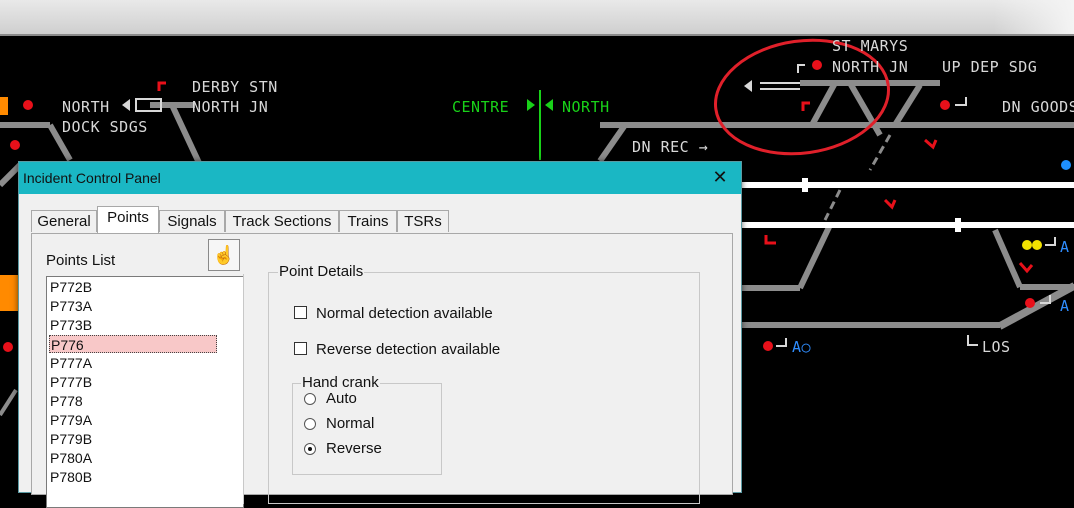  I want to click on label-derby-stn: DERBY STN, so click(235, 87).